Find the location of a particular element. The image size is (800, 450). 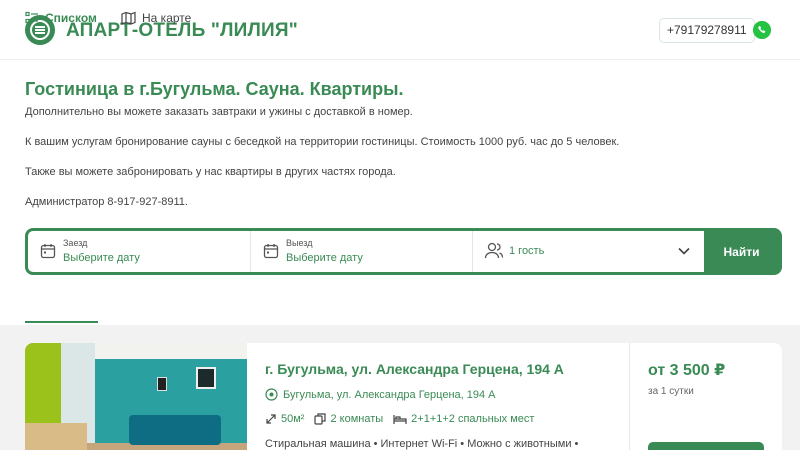

search-button: Найти is located at coordinates (741, 251).